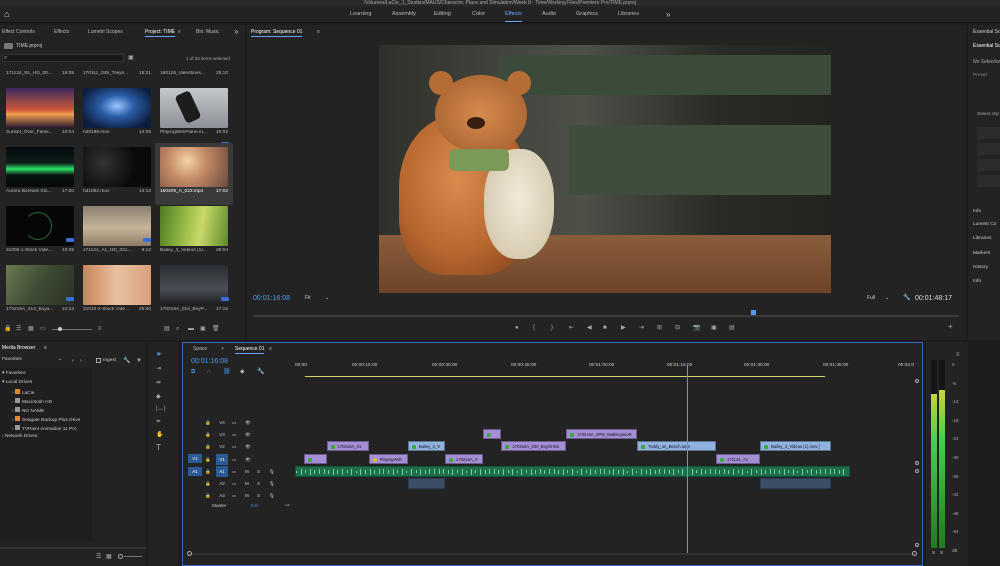  Describe the element at coordinates (250, 422) in the screenshot. I see `track-header-v4: 🔒 V4 ▭ 👁` at that location.